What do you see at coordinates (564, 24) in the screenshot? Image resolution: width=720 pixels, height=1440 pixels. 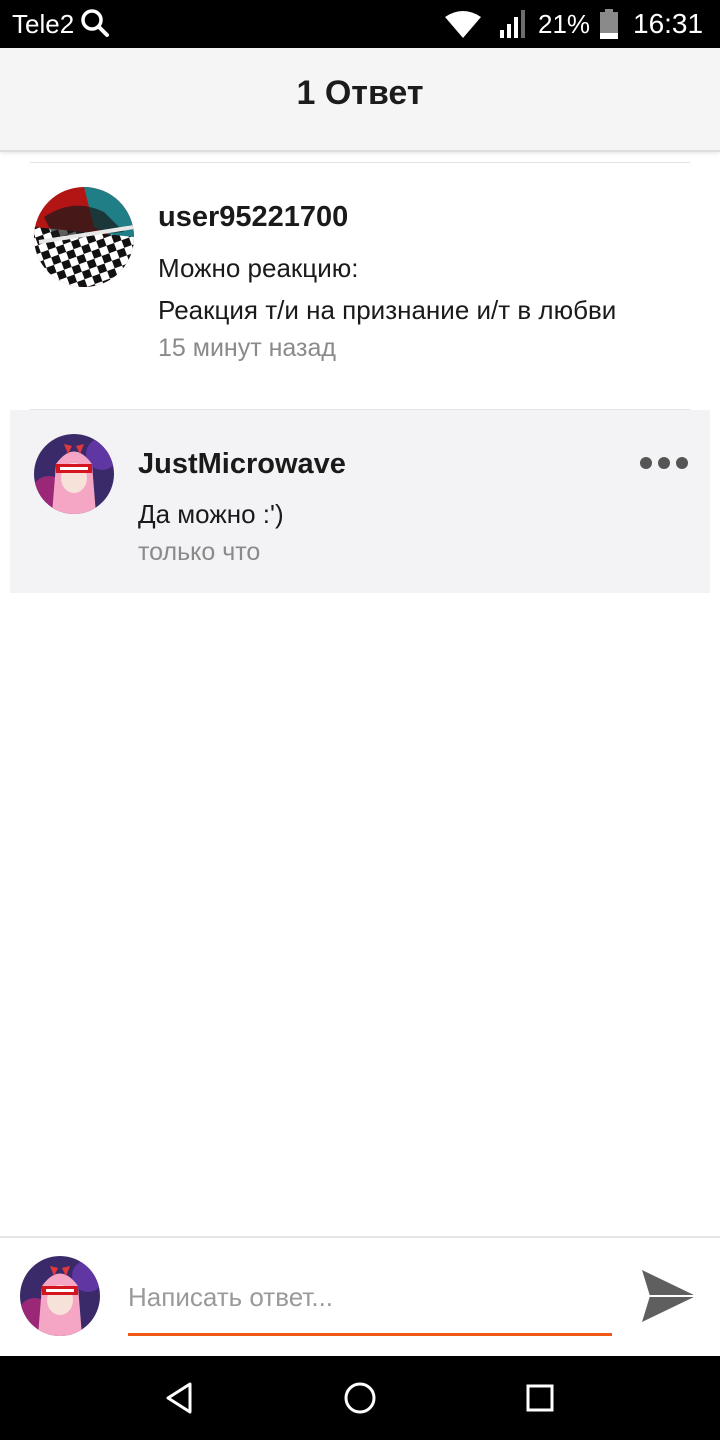 I see `battery-percent: 21%` at bounding box center [564, 24].